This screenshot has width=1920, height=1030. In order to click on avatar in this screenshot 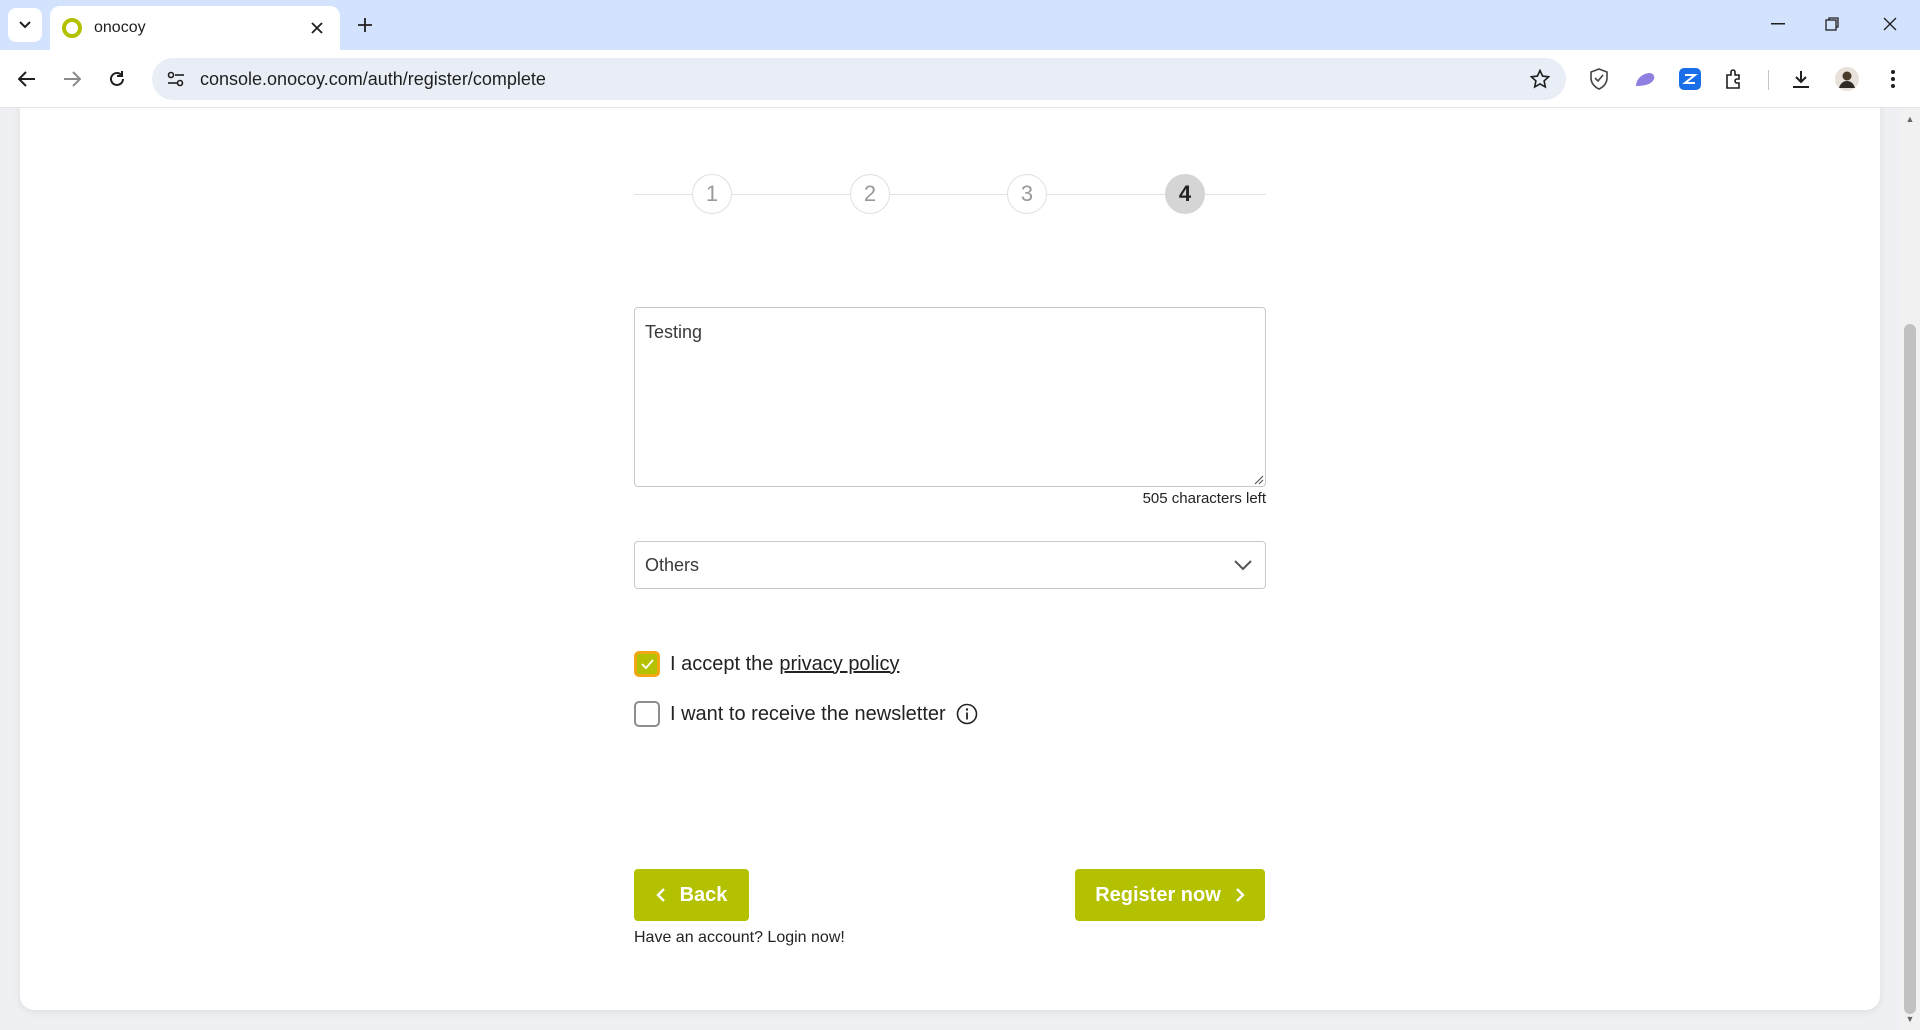, I will do `click(1847, 79)`.